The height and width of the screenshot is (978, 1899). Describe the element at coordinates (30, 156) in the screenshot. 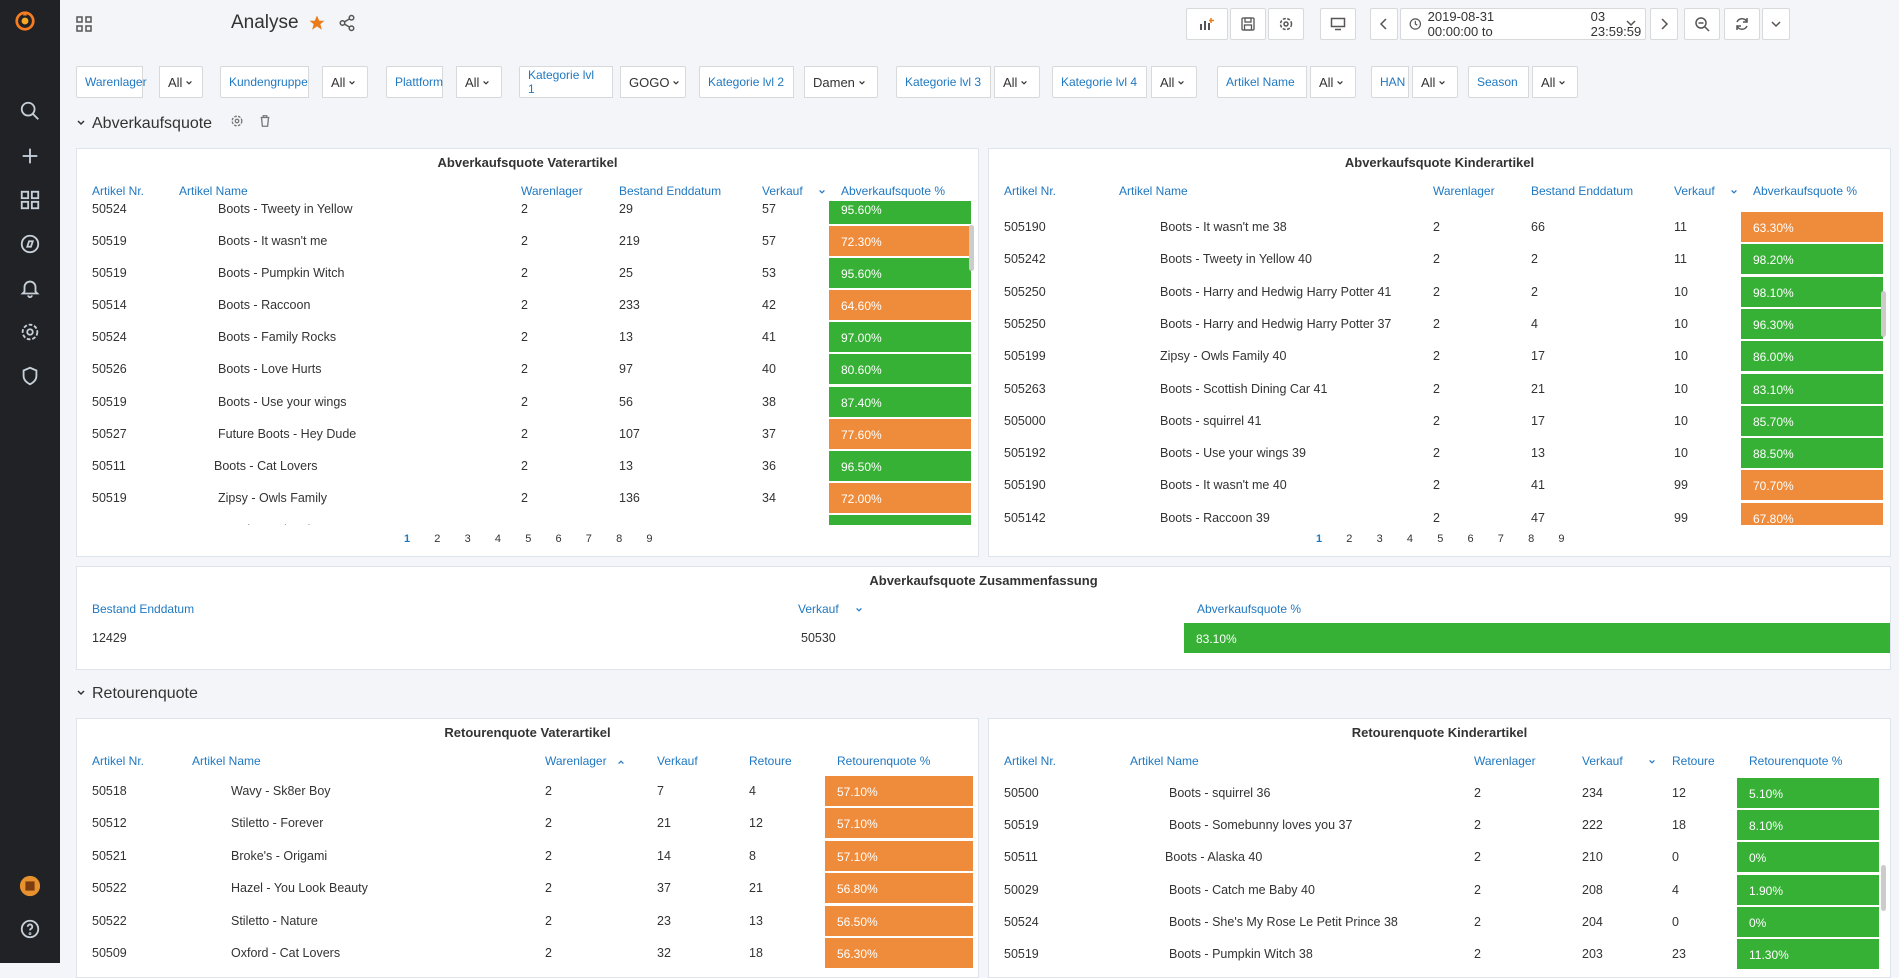

I see `plus-icon` at that location.